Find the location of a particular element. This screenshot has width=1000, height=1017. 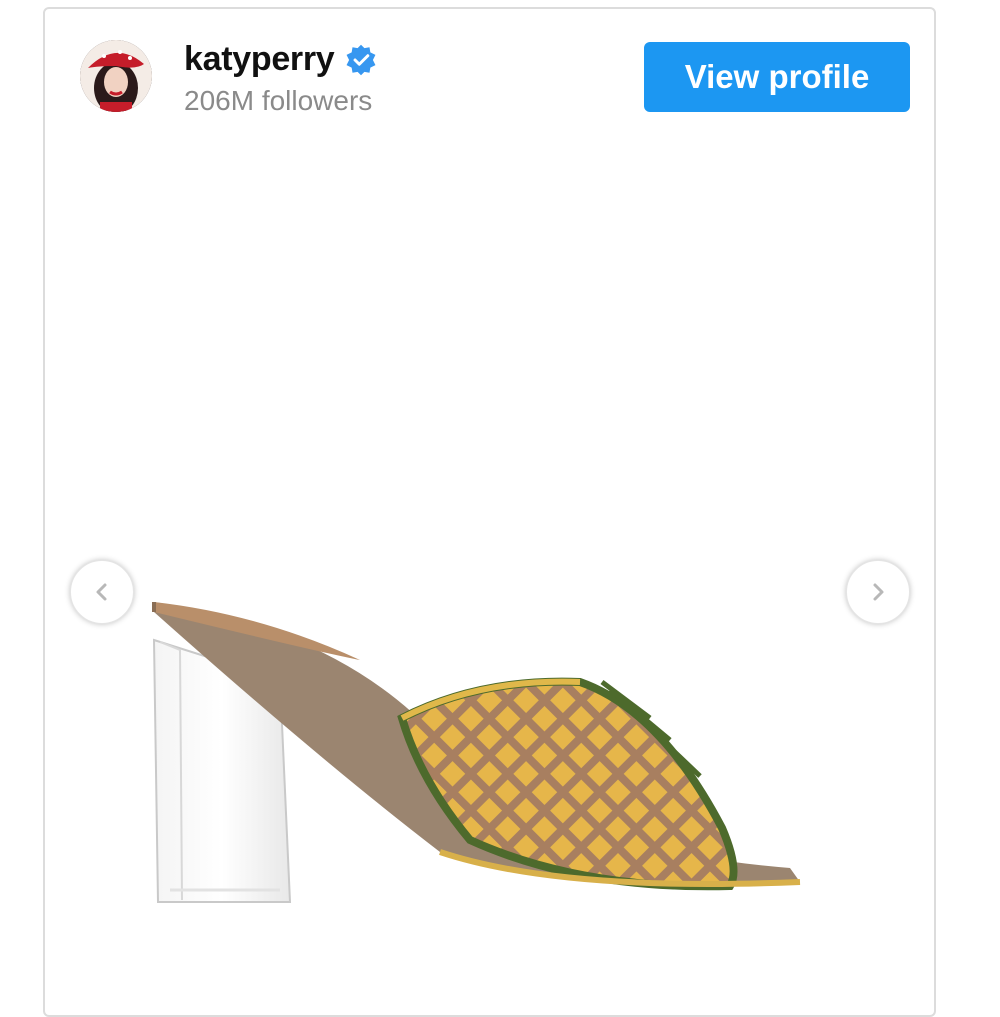

chevron-left-icon is located at coordinates (101, 592).